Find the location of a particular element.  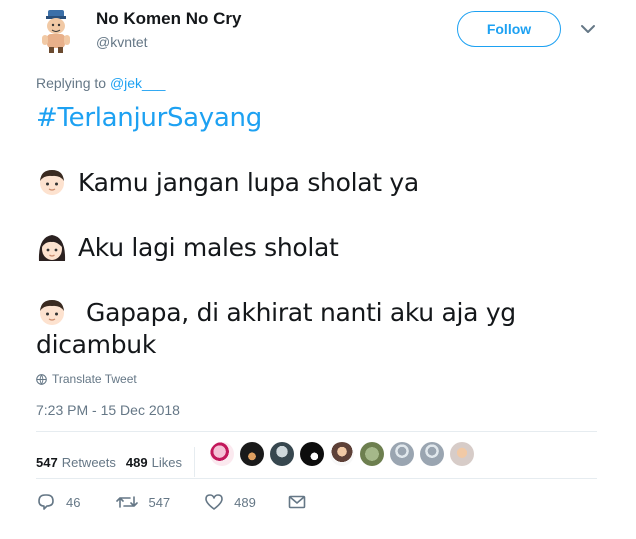

tweet-line: Gapapa, di akhirat nanti aku aja yg is located at coordinates (276, 312).